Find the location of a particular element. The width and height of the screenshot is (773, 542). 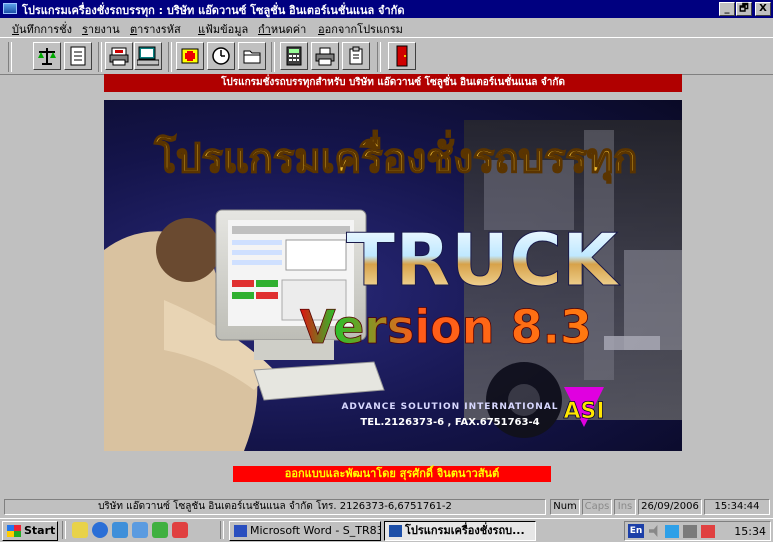

status-date: 26/09/2006 is located at coordinates (670, 507).